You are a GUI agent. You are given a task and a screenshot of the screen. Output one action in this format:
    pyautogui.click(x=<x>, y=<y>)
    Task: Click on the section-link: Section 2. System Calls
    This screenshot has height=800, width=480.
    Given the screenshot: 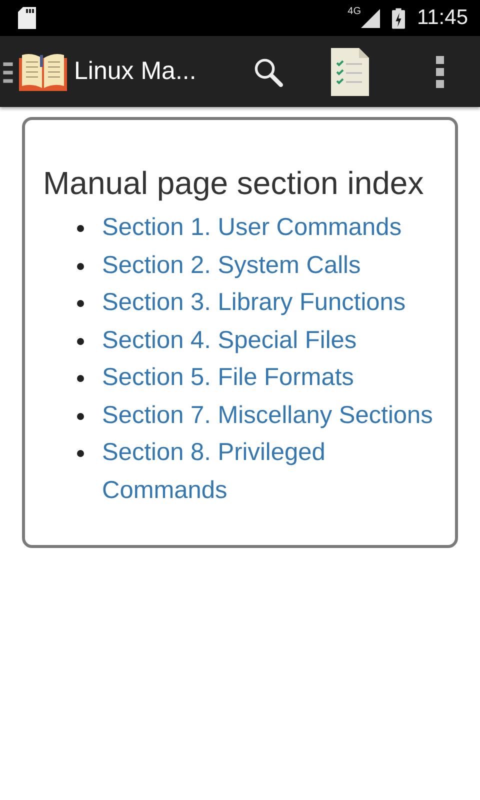 What is the action you would take?
    pyautogui.click(x=231, y=265)
    